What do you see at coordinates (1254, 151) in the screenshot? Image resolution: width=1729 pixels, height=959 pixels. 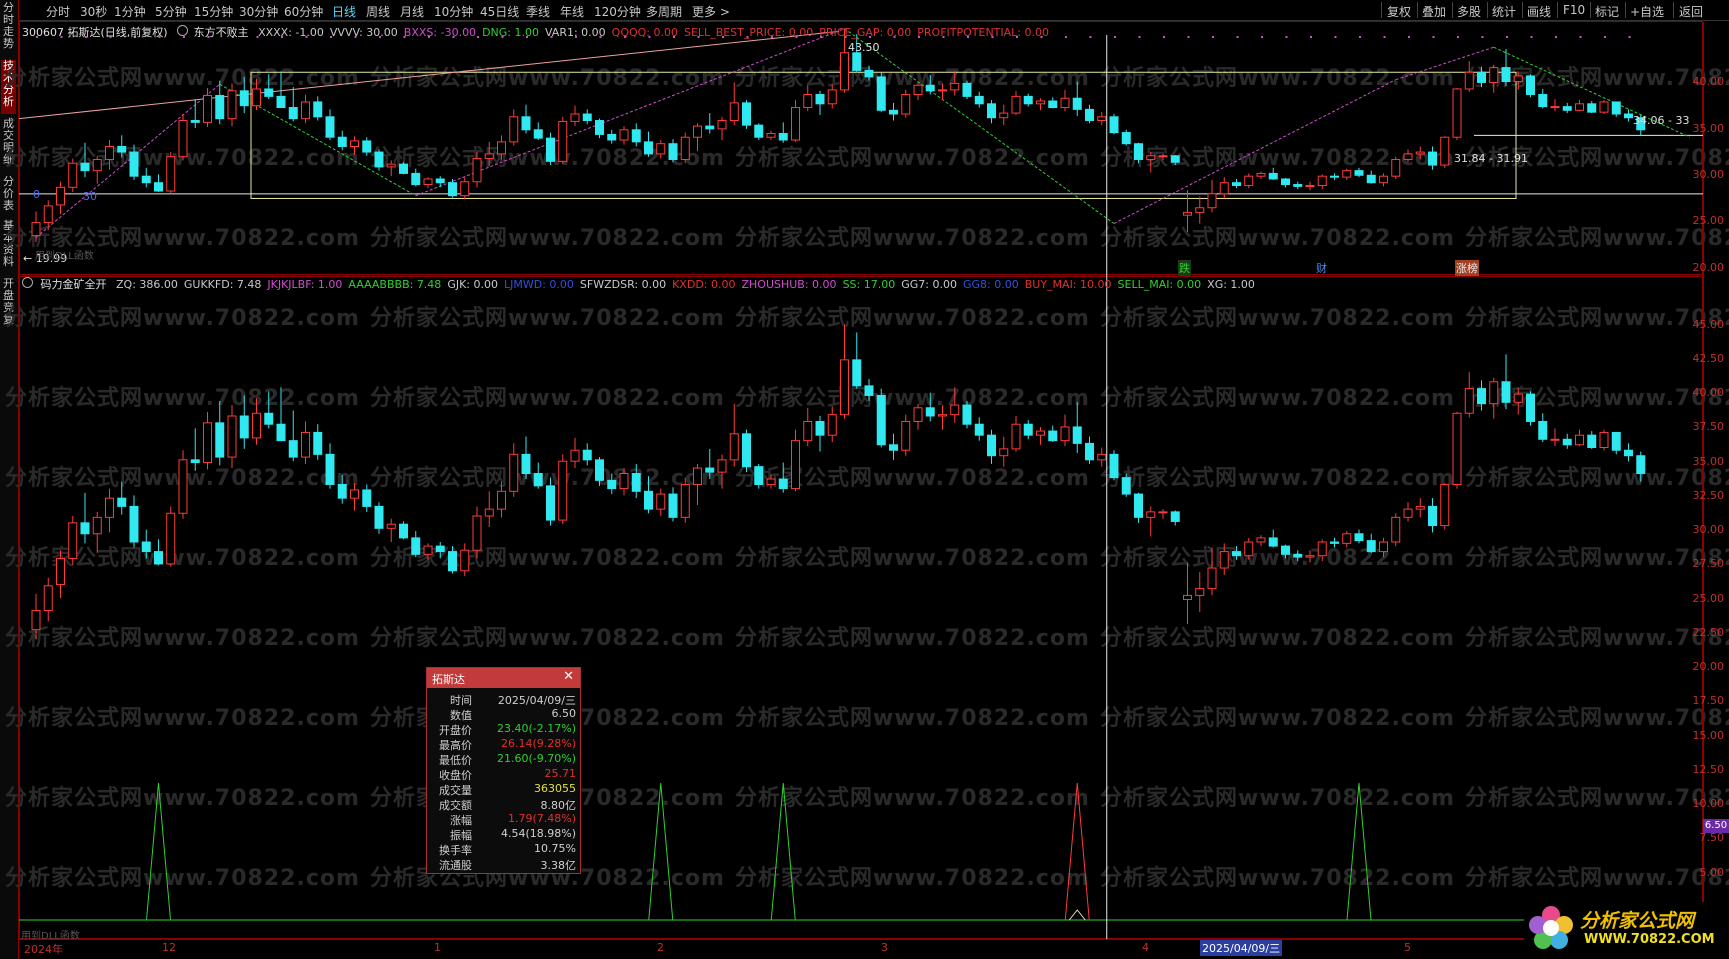 I see `zigzag-line` at bounding box center [1254, 151].